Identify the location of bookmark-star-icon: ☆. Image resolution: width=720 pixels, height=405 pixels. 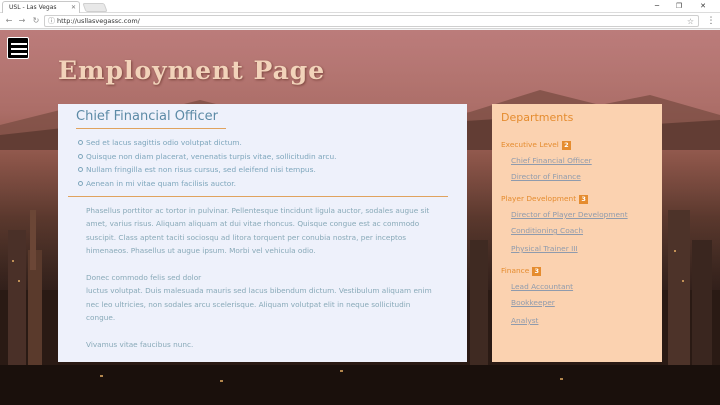
(690, 21).